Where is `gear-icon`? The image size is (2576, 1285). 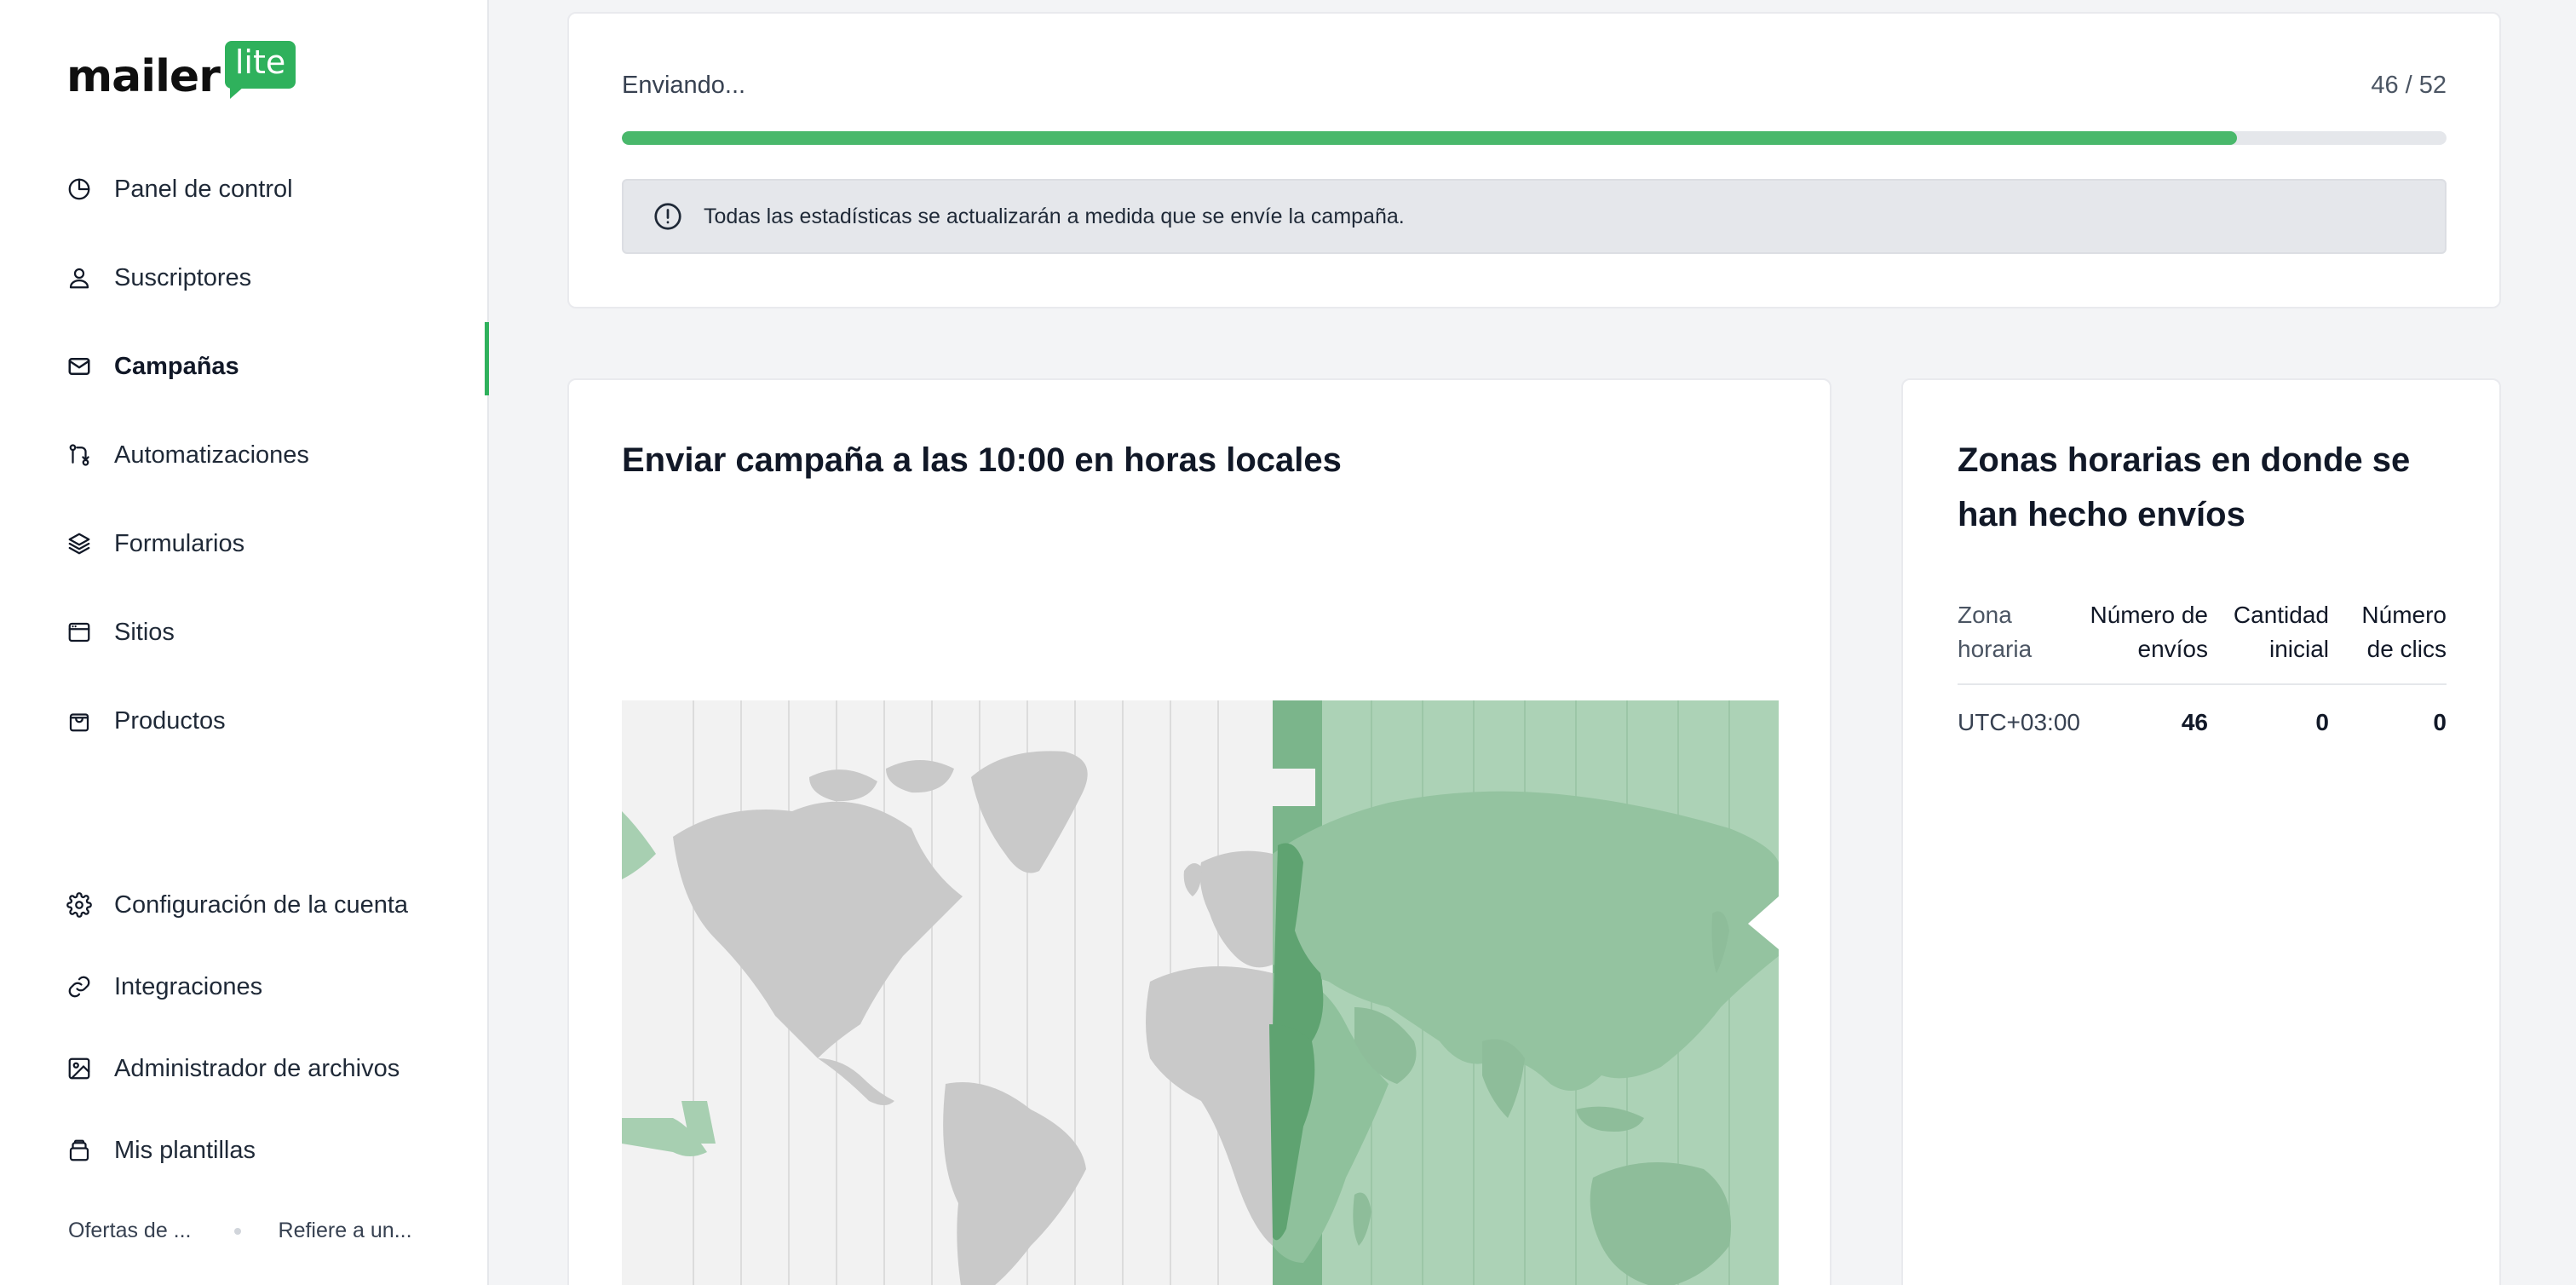
gear-icon is located at coordinates (79, 905).